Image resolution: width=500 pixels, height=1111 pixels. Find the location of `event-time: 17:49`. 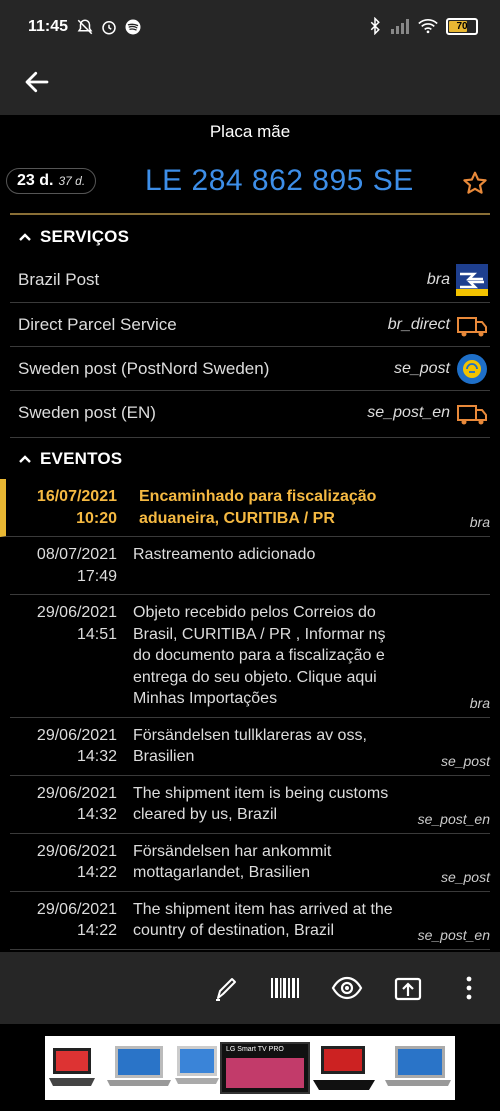

event-time: 17:49 is located at coordinates (96, 576).